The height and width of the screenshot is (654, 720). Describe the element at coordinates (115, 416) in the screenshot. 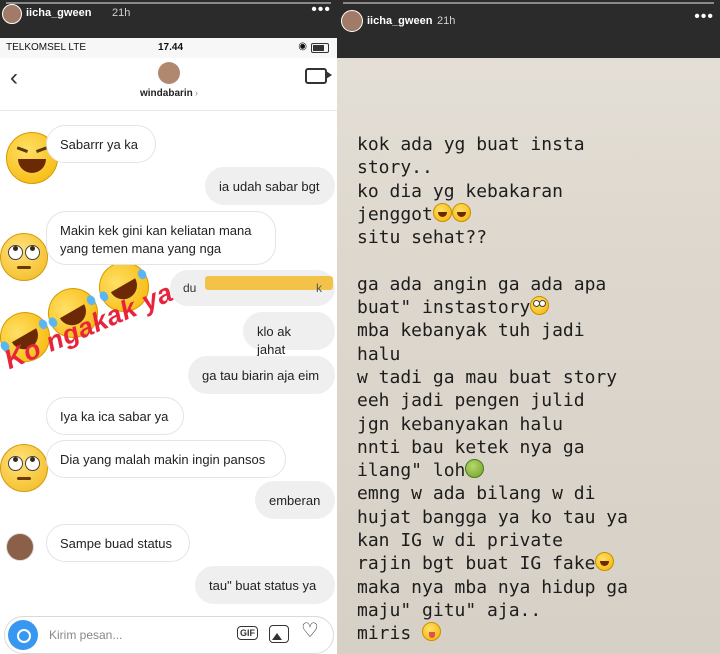

I see `message-bubble: Iya ka ica sabar ya` at that location.